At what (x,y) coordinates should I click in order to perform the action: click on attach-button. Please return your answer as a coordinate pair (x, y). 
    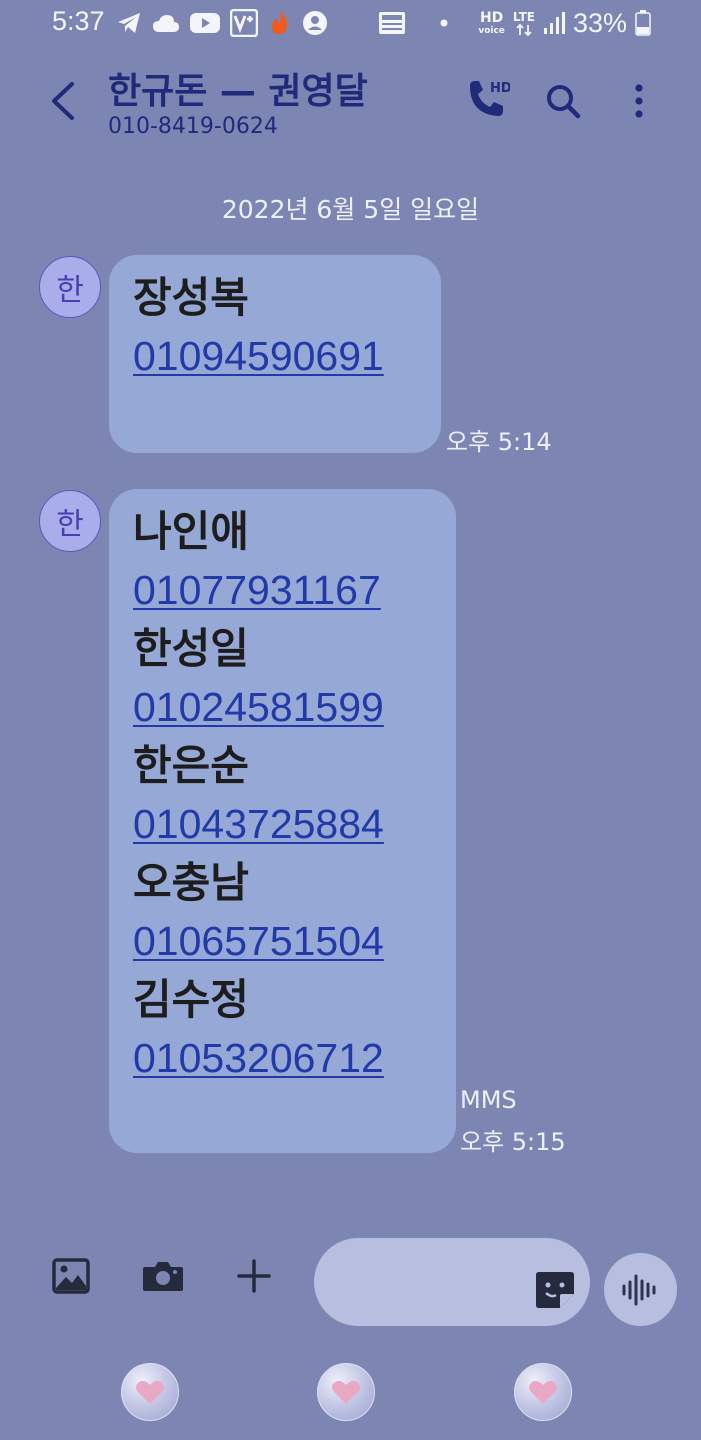
    Looking at the image, I should click on (254, 1276).